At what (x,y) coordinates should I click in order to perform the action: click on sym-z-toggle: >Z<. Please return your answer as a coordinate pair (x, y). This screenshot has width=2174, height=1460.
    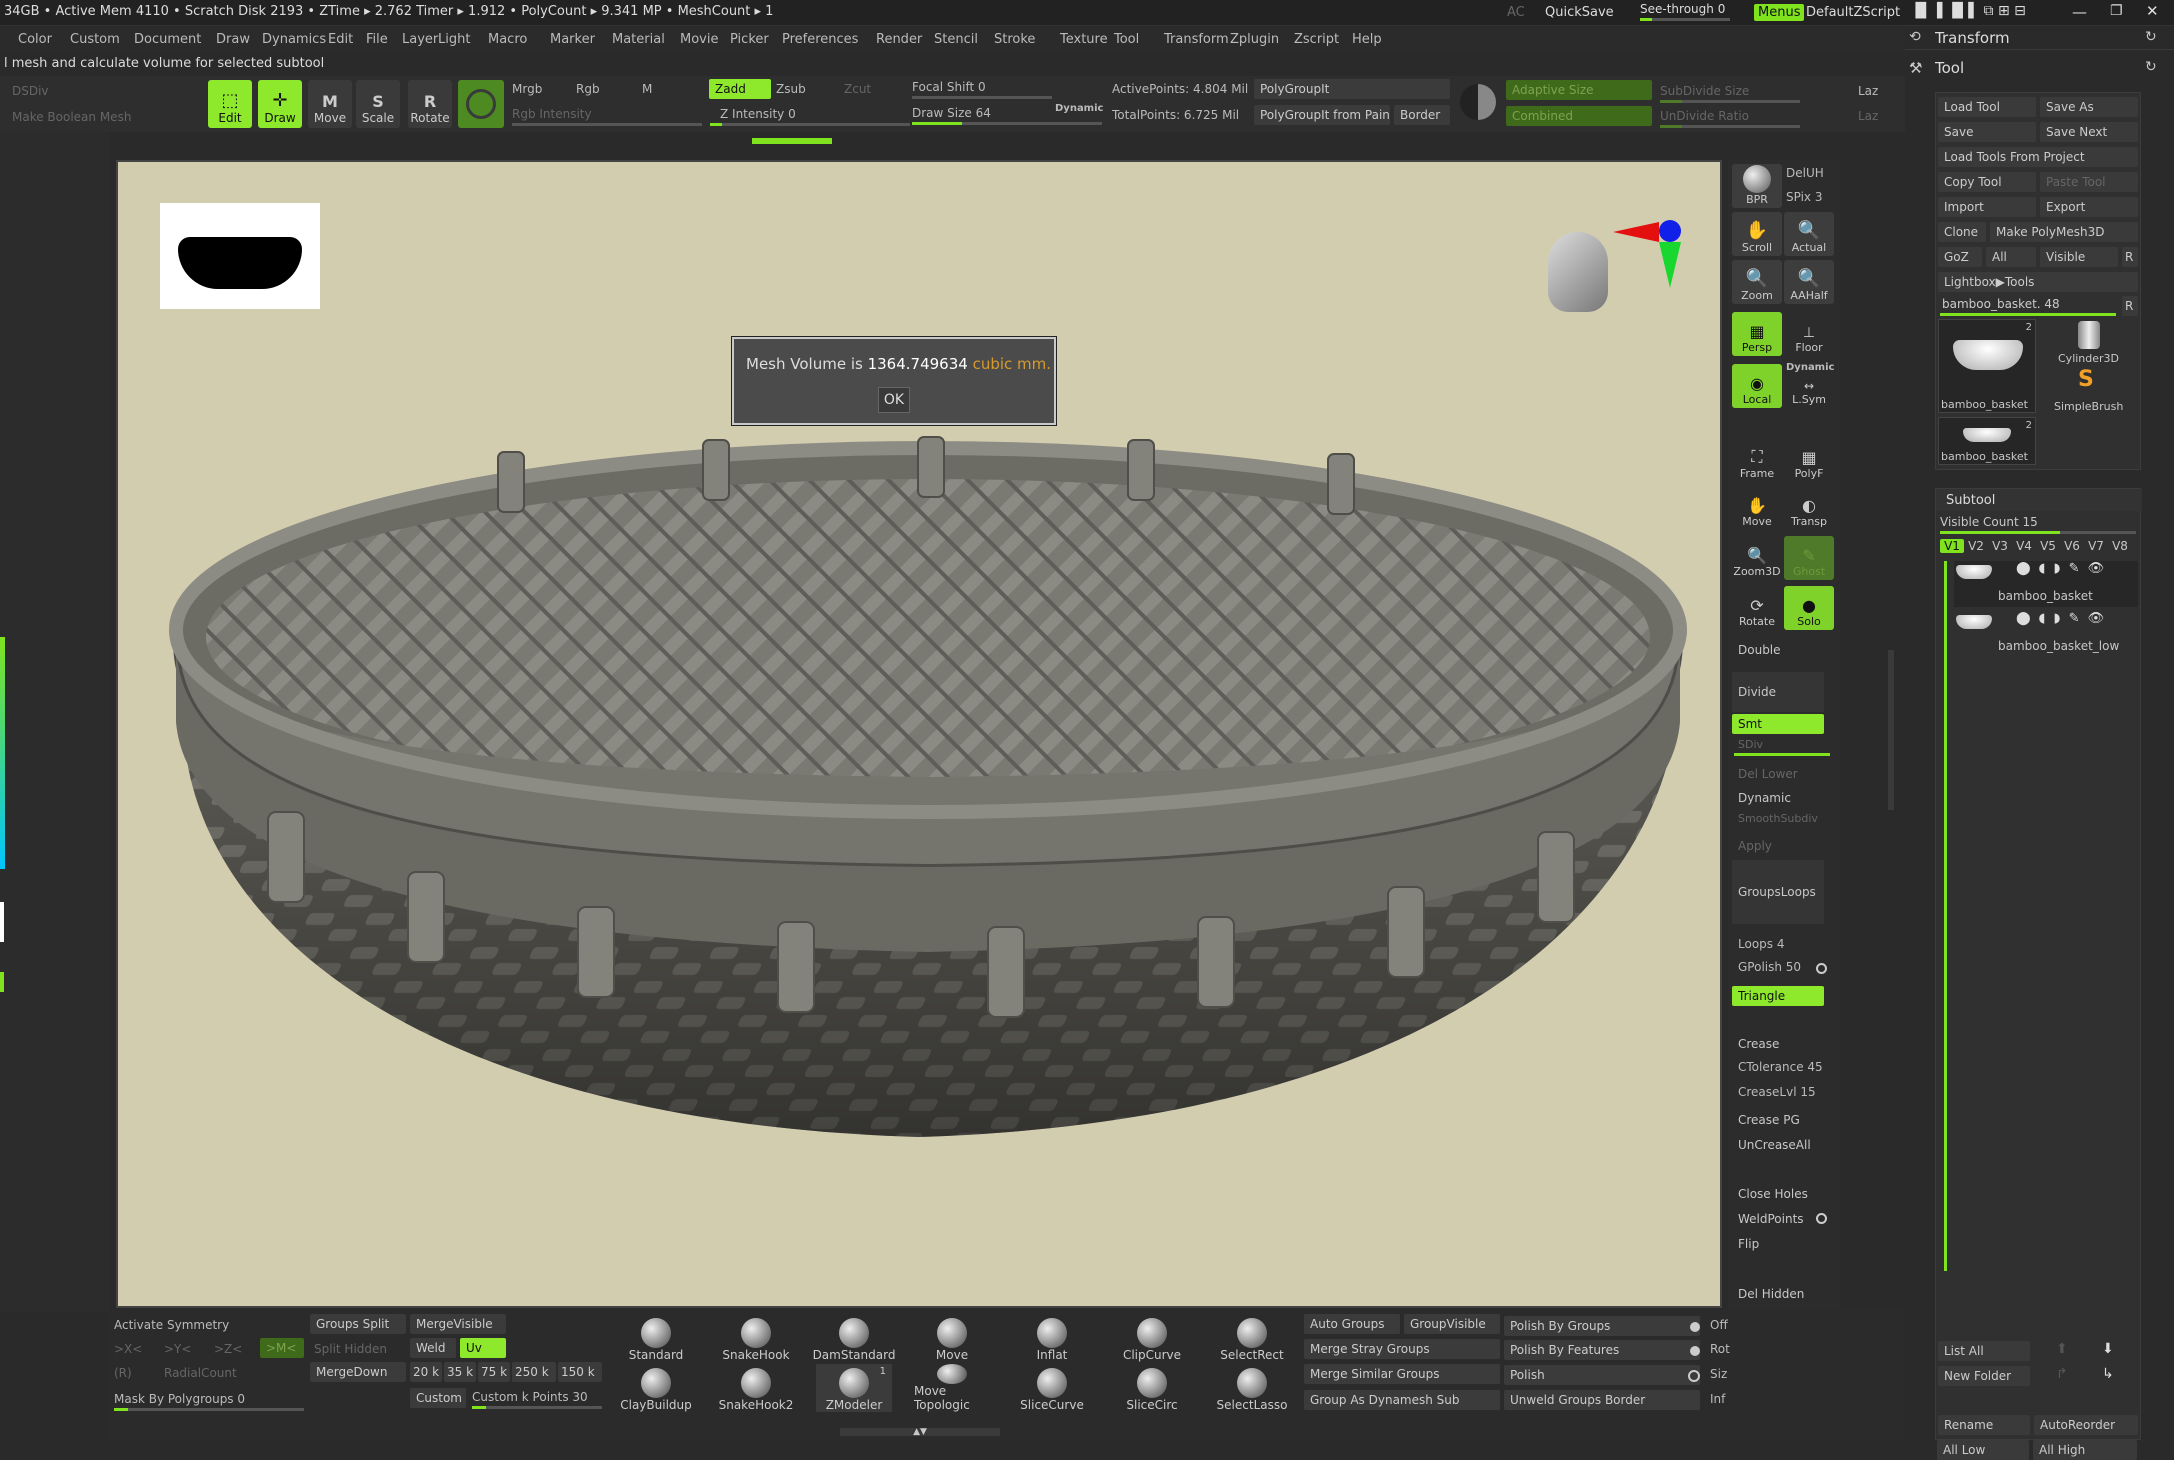
    Looking at the image, I should click on (228, 1349).